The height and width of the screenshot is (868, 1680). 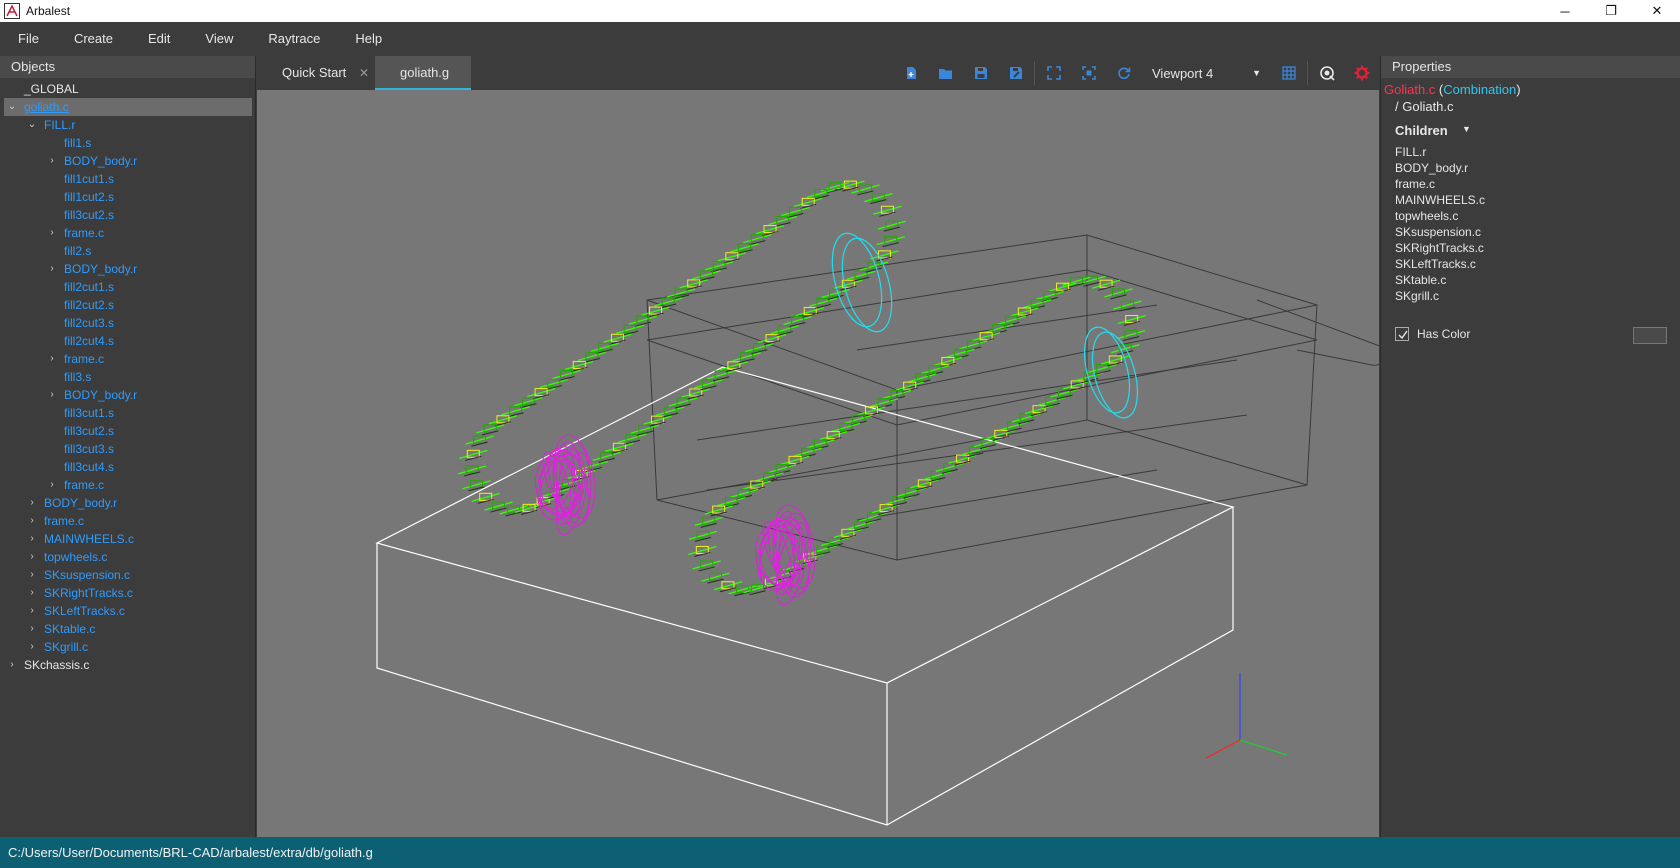 What do you see at coordinates (128, 179) in the screenshot?
I see `tree-item: fill1cut1.s` at bounding box center [128, 179].